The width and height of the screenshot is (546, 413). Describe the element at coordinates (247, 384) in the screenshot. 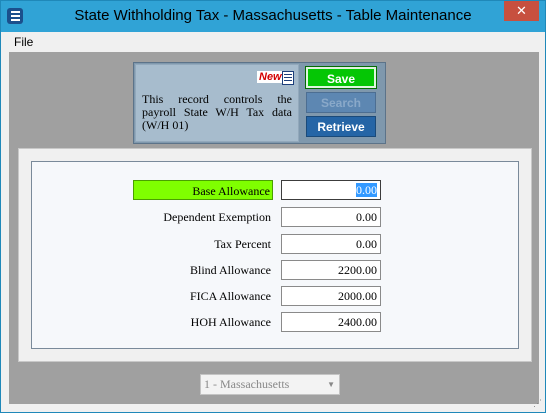

I see `state-select-value: 1 - Massachusetts` at that location.